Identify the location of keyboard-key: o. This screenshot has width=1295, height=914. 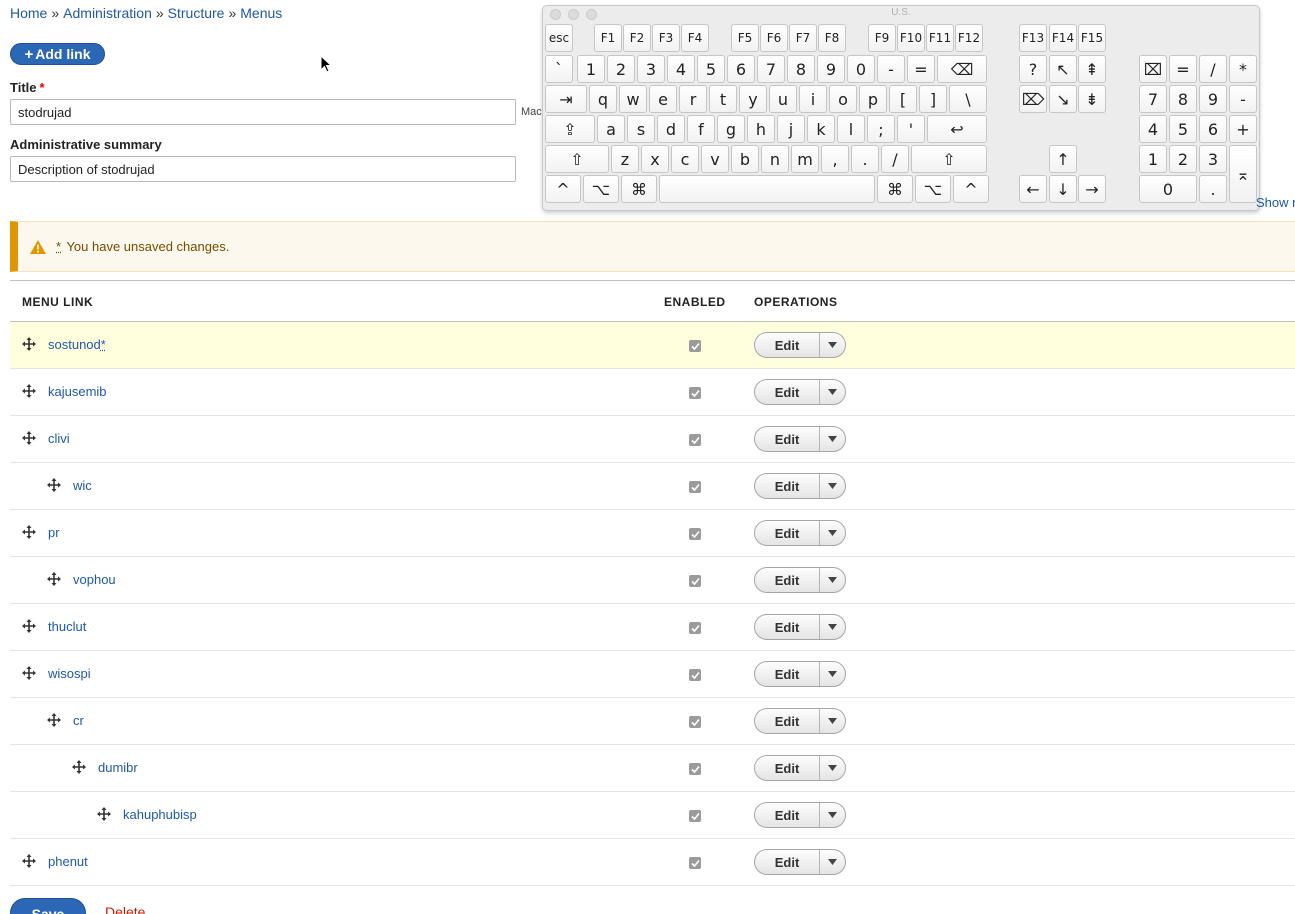
(843, 99).